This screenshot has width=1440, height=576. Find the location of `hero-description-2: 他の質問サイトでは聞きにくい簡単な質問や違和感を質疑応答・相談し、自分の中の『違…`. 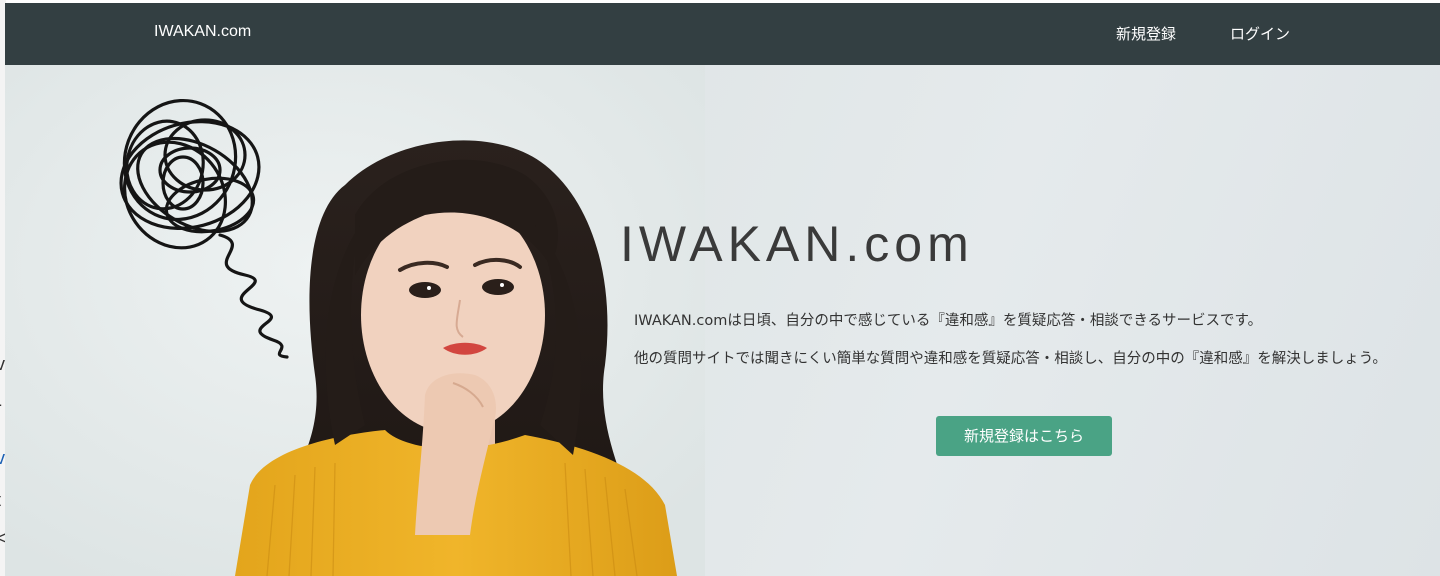

hero-description-2: 他の質問サイトでは聞きにくい簡単な質問や違和感を質疑応答・相談し、自分の中の『違… is located at coordinates (1010, 359).